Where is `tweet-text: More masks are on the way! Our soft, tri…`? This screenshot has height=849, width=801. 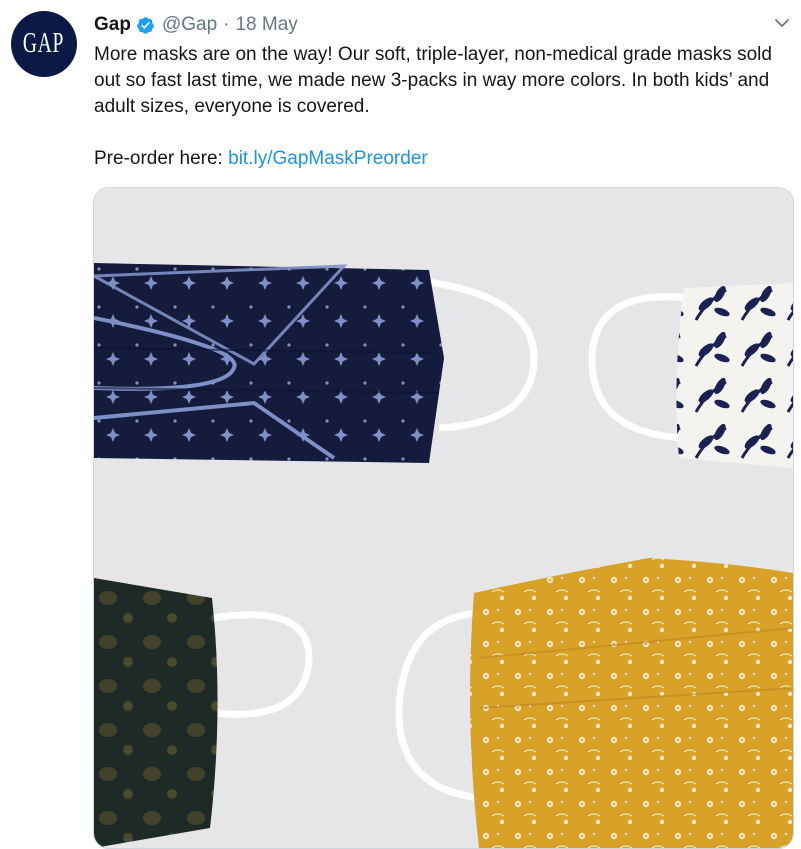 tweet-text: More masks are on the way! Our soft, tri… is located at coordinates (444, 107).